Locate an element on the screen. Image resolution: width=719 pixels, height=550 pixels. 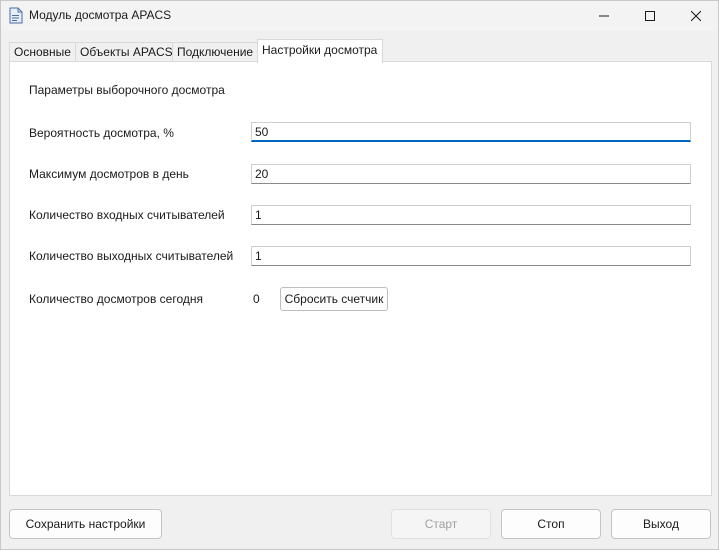
start-button: Старт is located at coordinates (441, 524).